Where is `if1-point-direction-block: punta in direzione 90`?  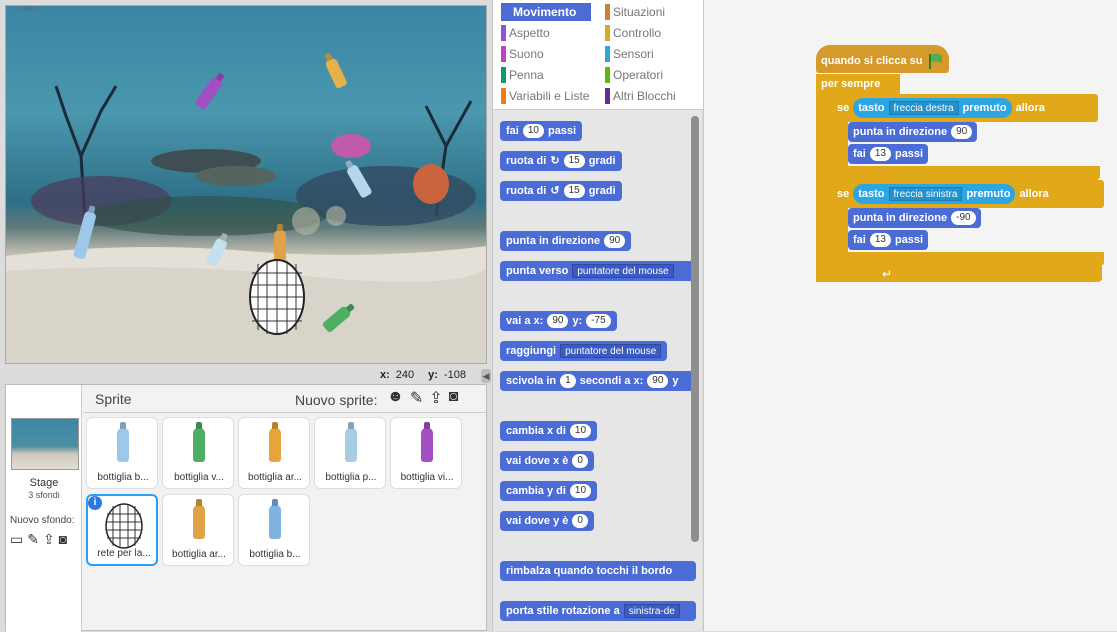
if1-point-direction-block: punta in direzione 90 is located at coordinates (913, 132).